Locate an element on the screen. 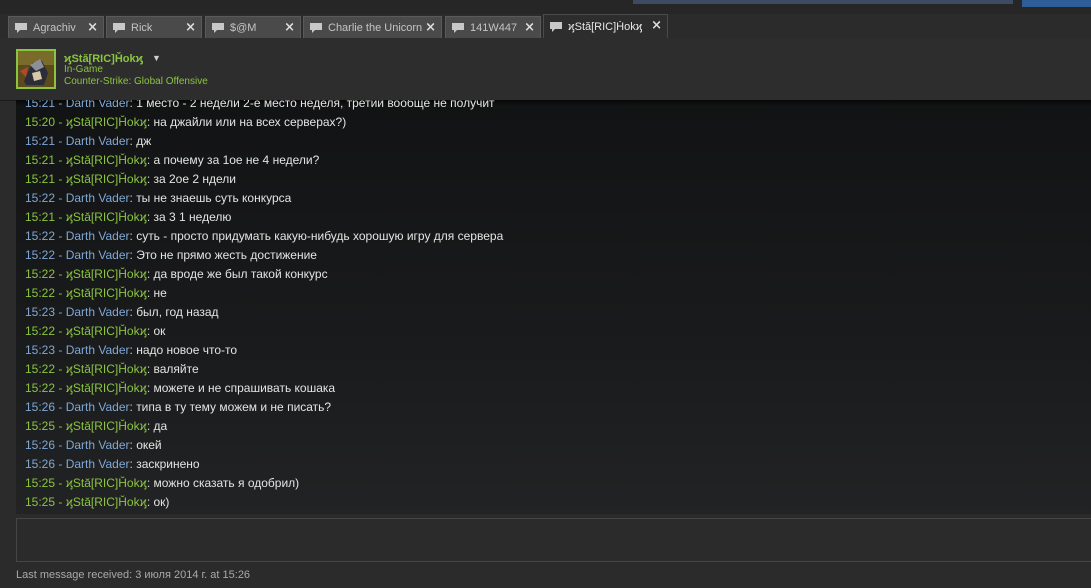  friend-avatar is located at coordinates (36, 69).